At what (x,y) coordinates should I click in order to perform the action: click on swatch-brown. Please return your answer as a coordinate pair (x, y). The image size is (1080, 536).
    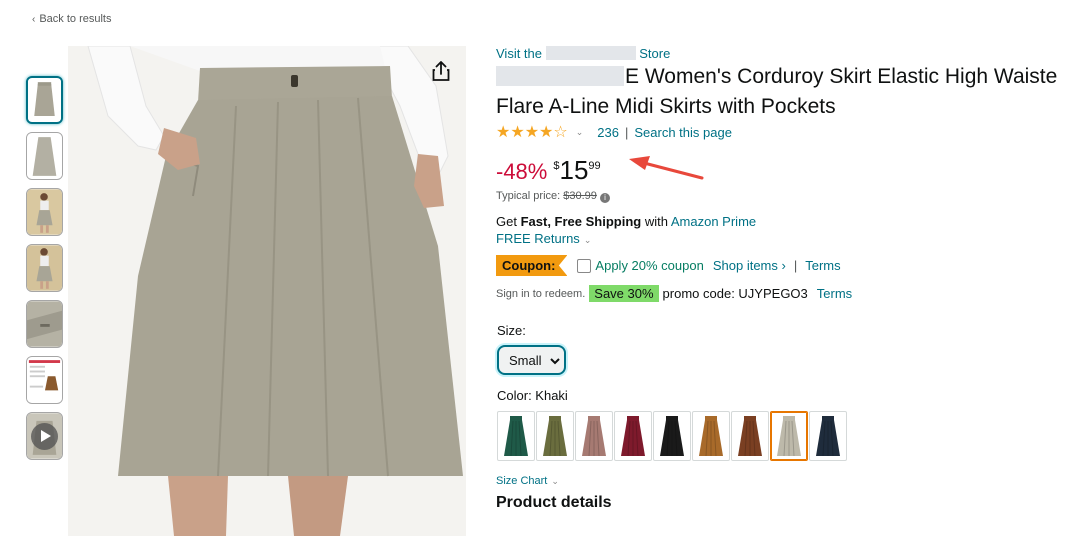
    Looking at the image, I should click on (750, 436).